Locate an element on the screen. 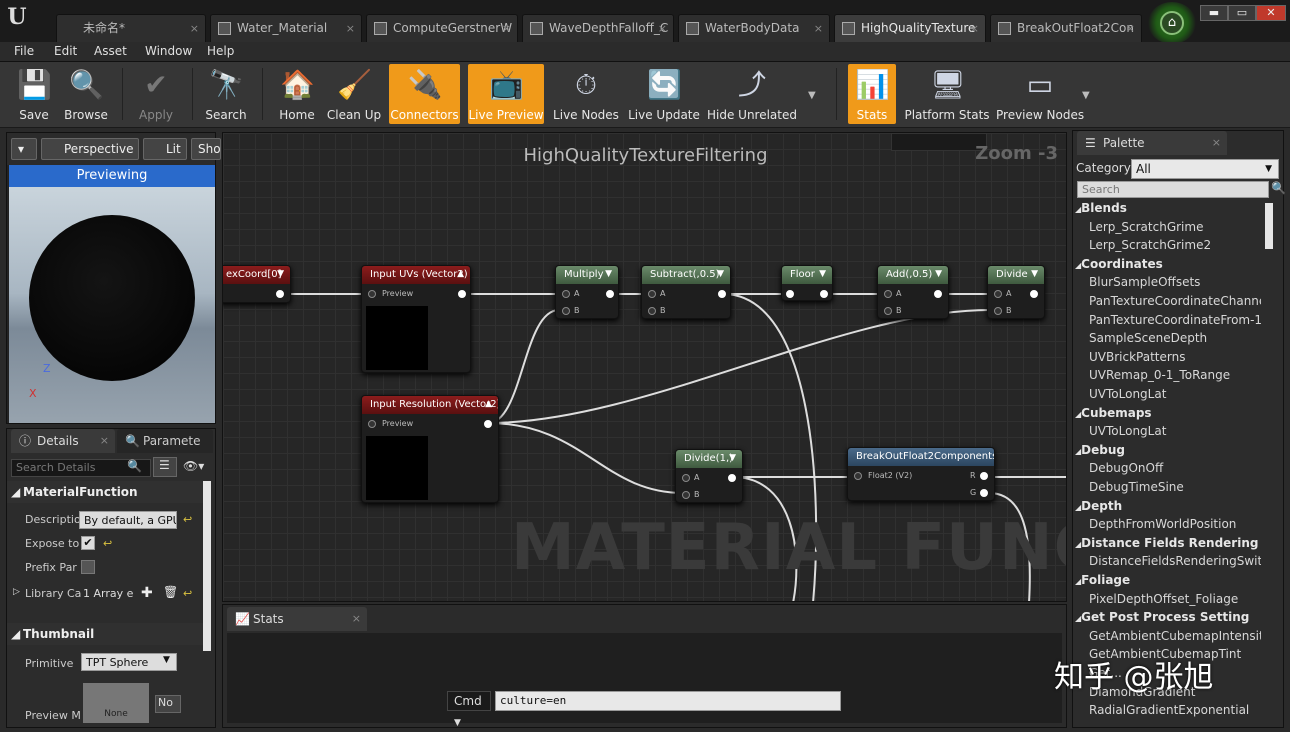 This screenshot has height=732, width=1290. palette-item: PixelDepthOffset_Foliage is located at coordinates (1175, 599).